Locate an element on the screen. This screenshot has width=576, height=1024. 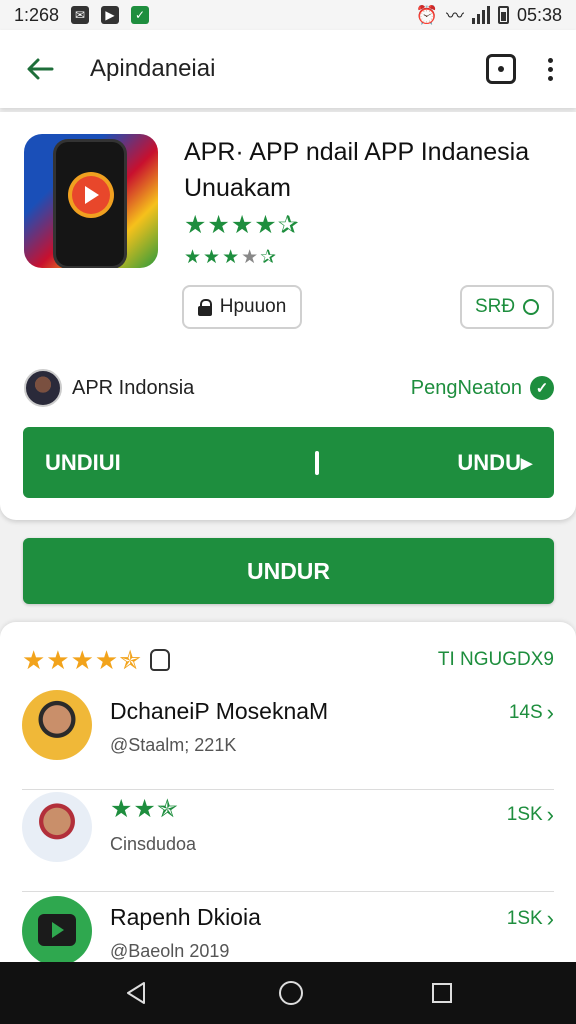
rating-count: TI NGUGDX9 is located at coordinates (496, 660).